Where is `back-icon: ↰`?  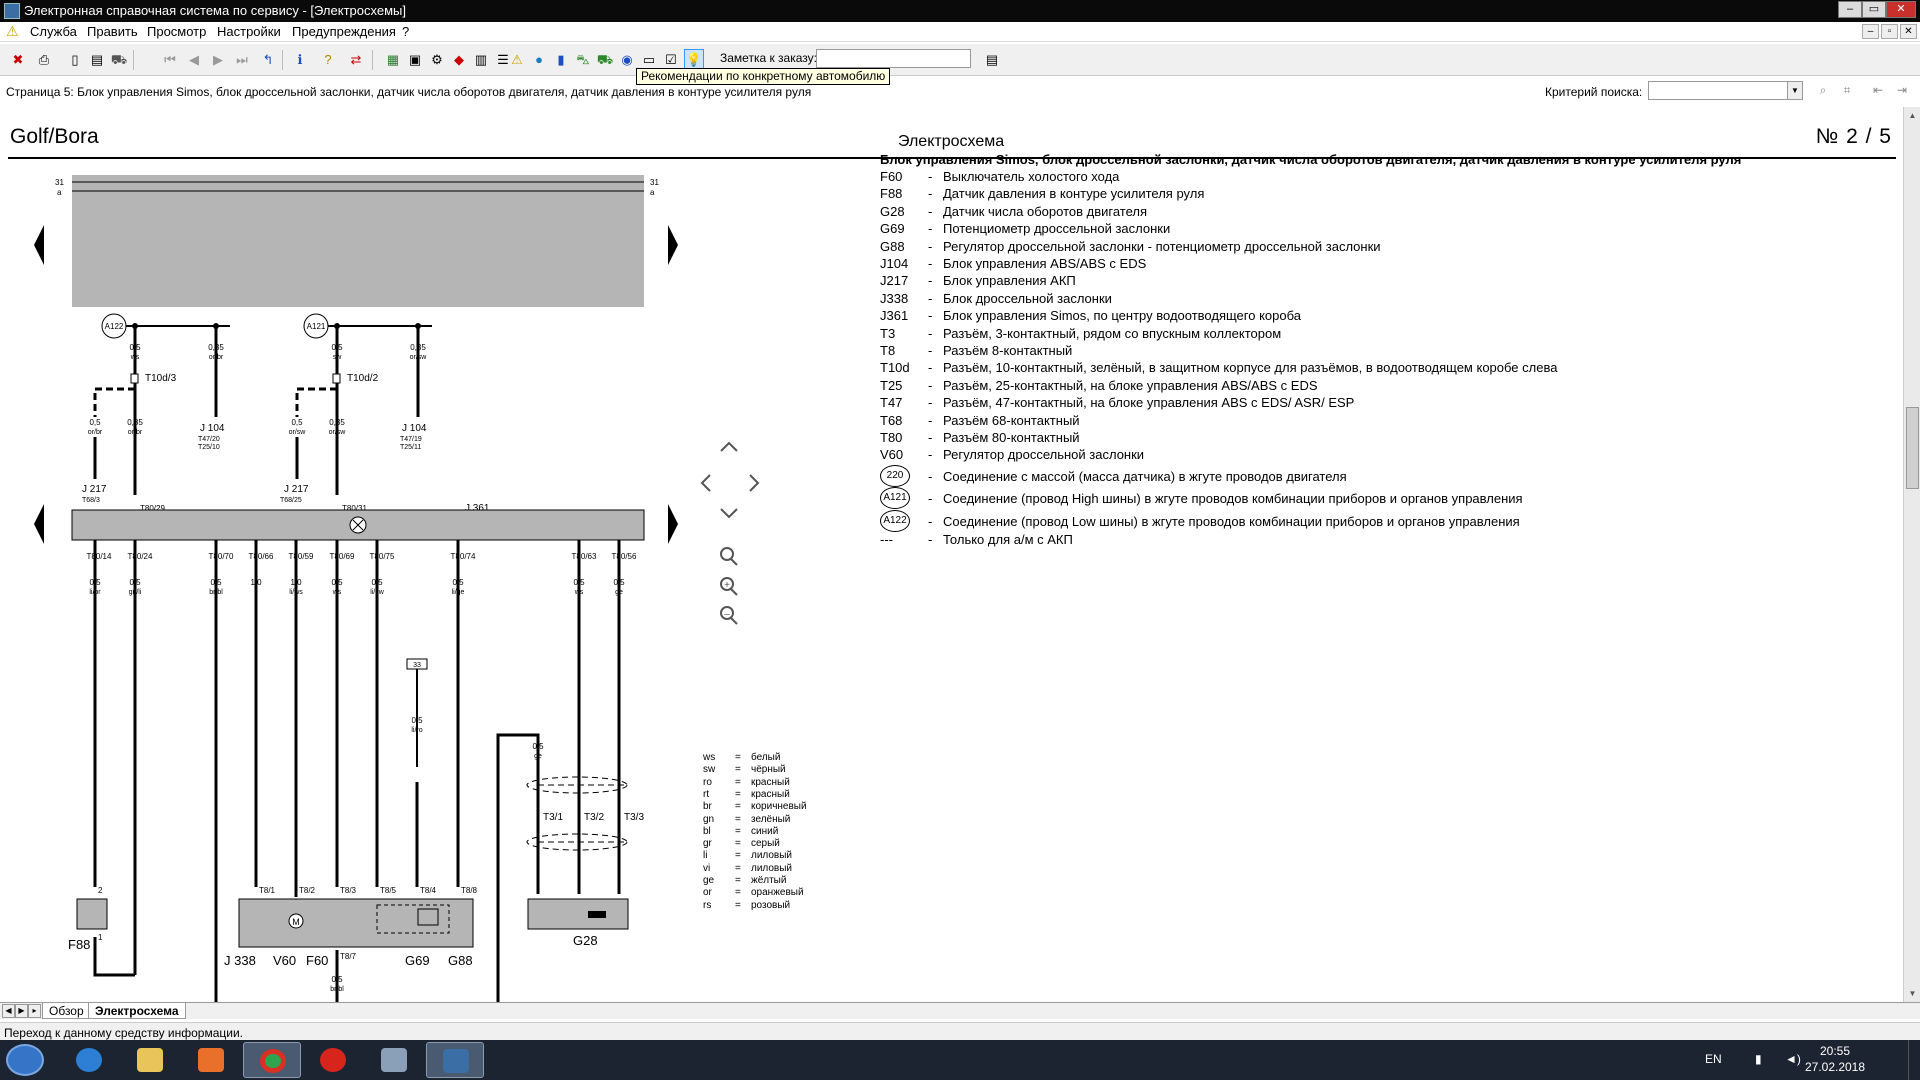 back-icon: ↰ is located at coordinates (268, 59).